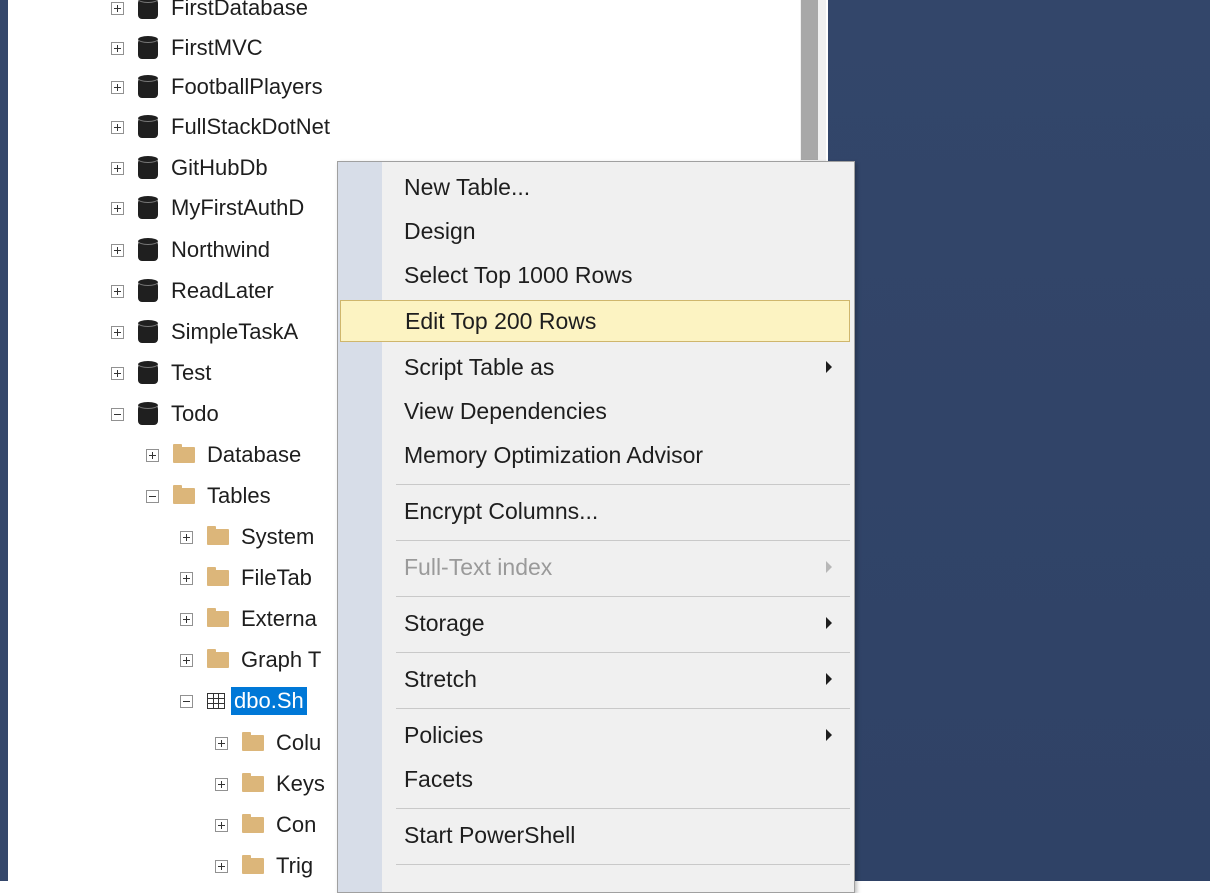  Describe the element at coordinates (279, 618) in the screenshot. I see `tree-node-label: Externa` at that location.